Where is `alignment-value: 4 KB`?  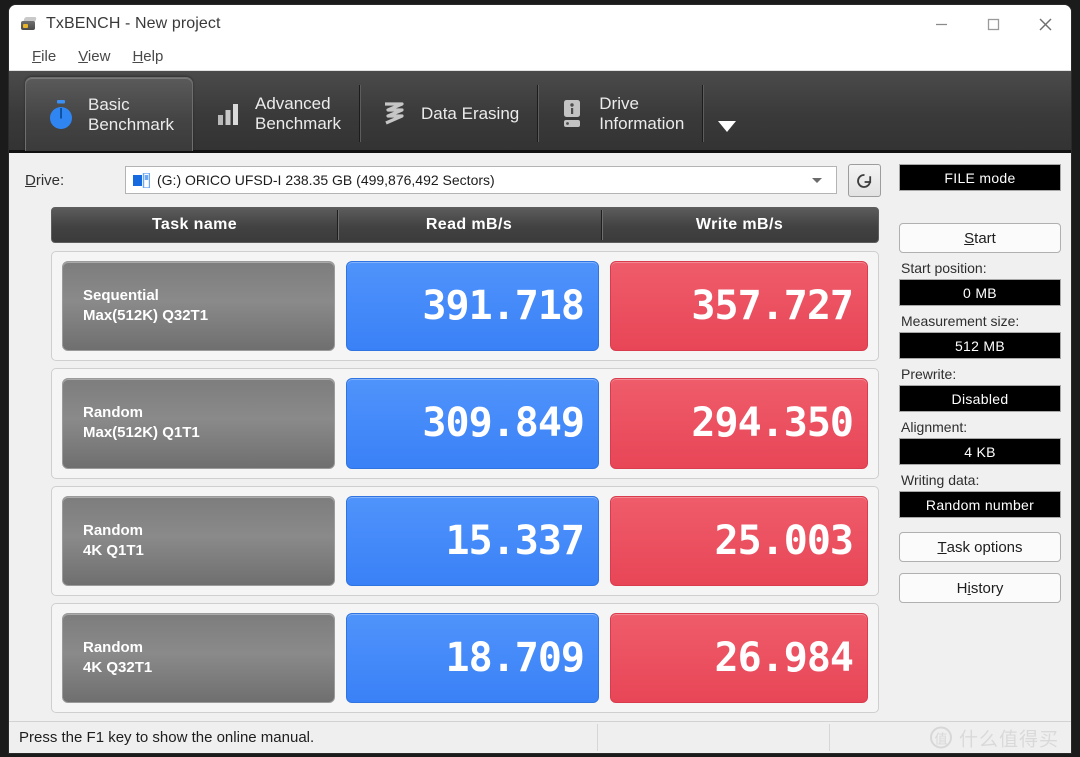
alignment-value: 4 KB is located at coordinates (980, 451).